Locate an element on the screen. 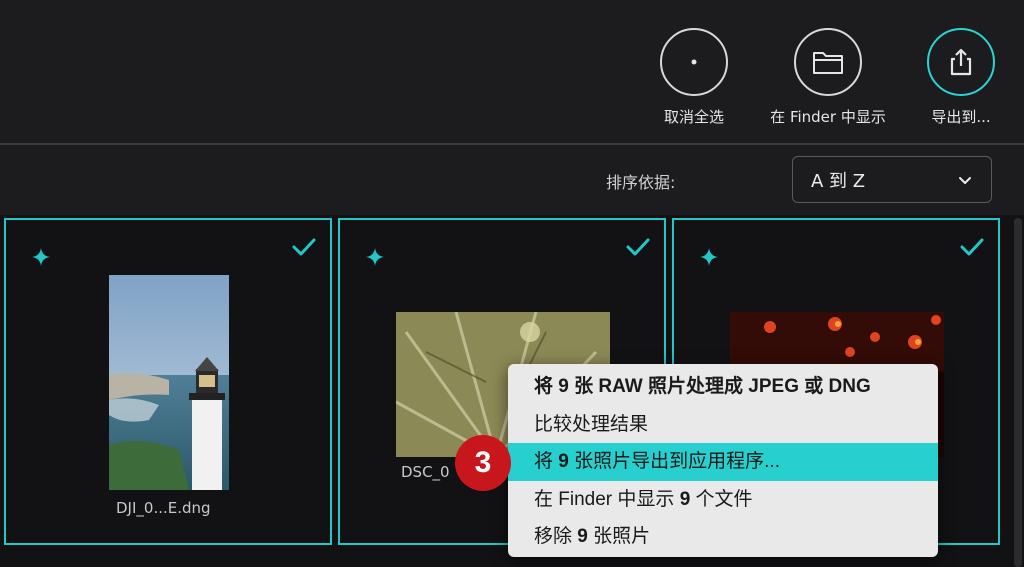  sort-label: 排序依据: is located at coordinates (641, 182).